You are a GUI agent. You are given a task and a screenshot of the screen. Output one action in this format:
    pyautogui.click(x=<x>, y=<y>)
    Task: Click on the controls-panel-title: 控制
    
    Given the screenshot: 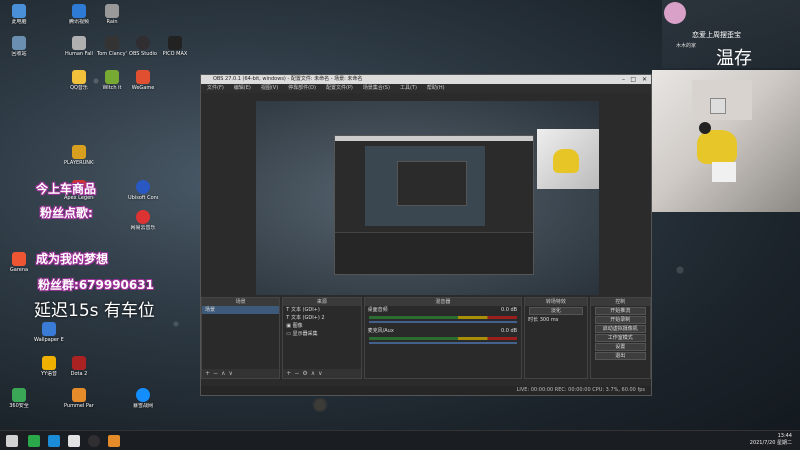 What is the action you would take?
    pyautogui.click(x=620, y=302)
    